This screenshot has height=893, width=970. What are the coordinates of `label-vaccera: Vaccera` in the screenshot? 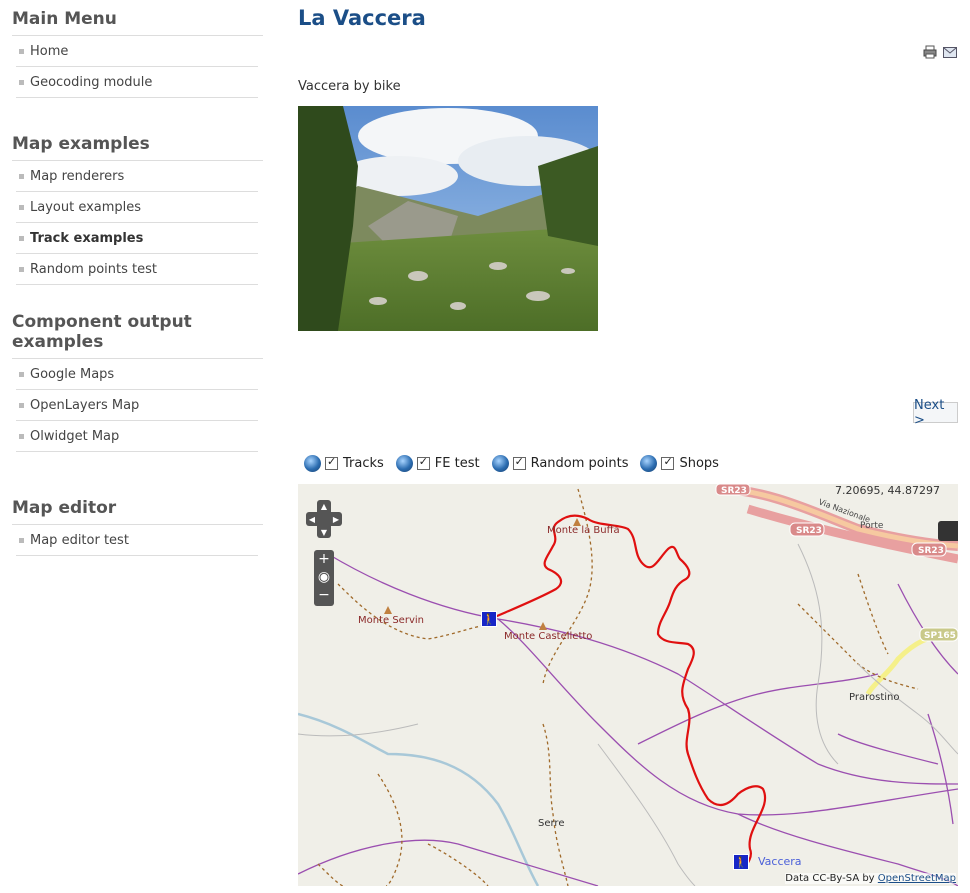 It's located at (780, 861).